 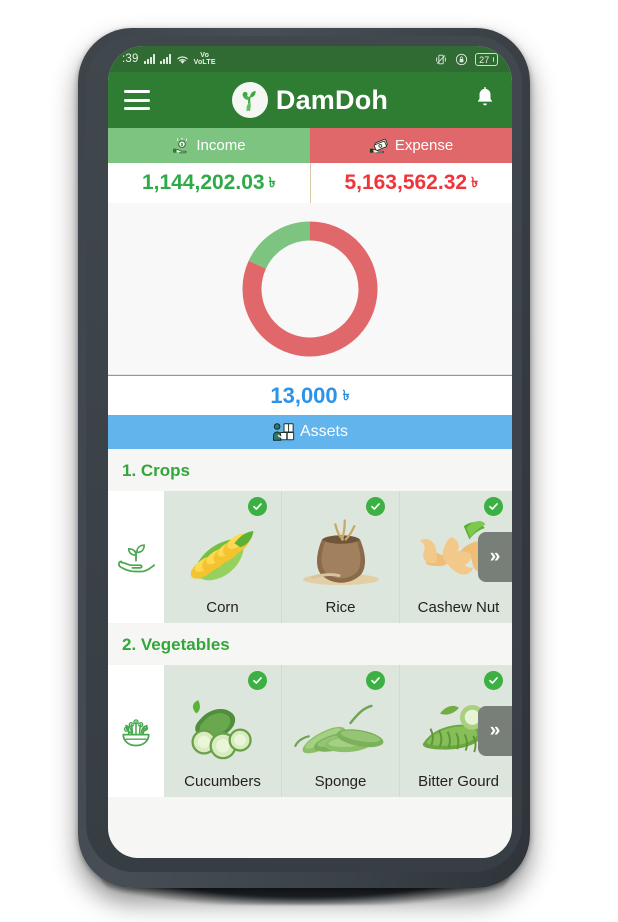 I want to click on category-title: 1. Crops, so click(x=310, y=470).